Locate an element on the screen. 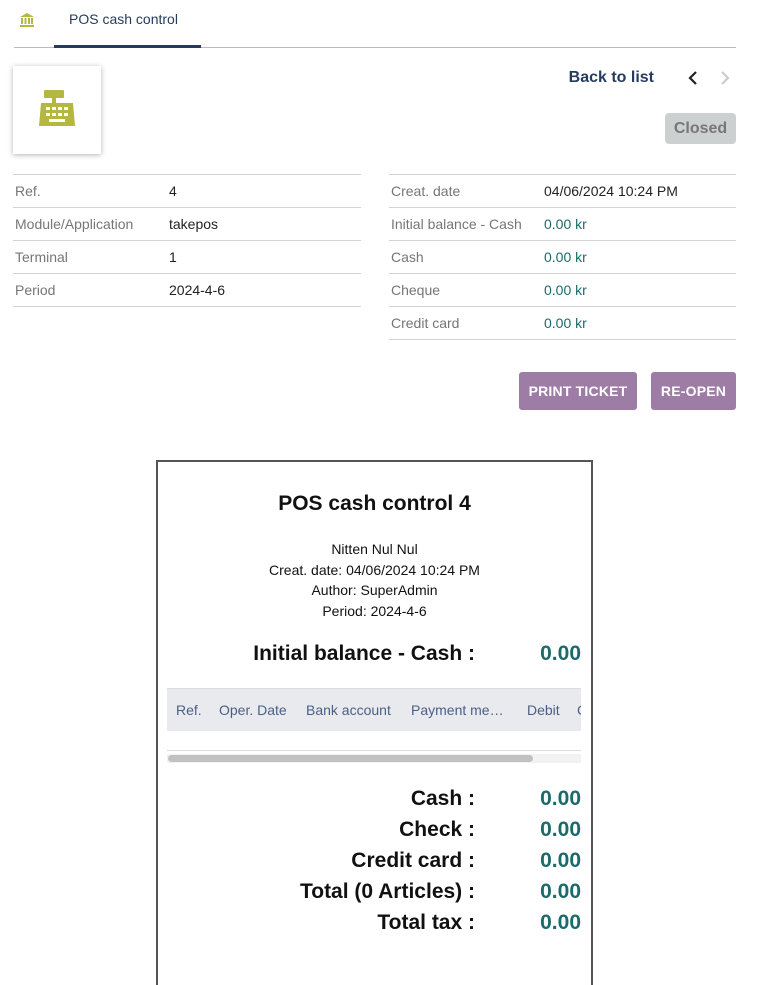 The height and width of the screenshot is (985, 762). ticket-total-credit-card: Credit card : 0.00 is located at coordinates (374, 863).